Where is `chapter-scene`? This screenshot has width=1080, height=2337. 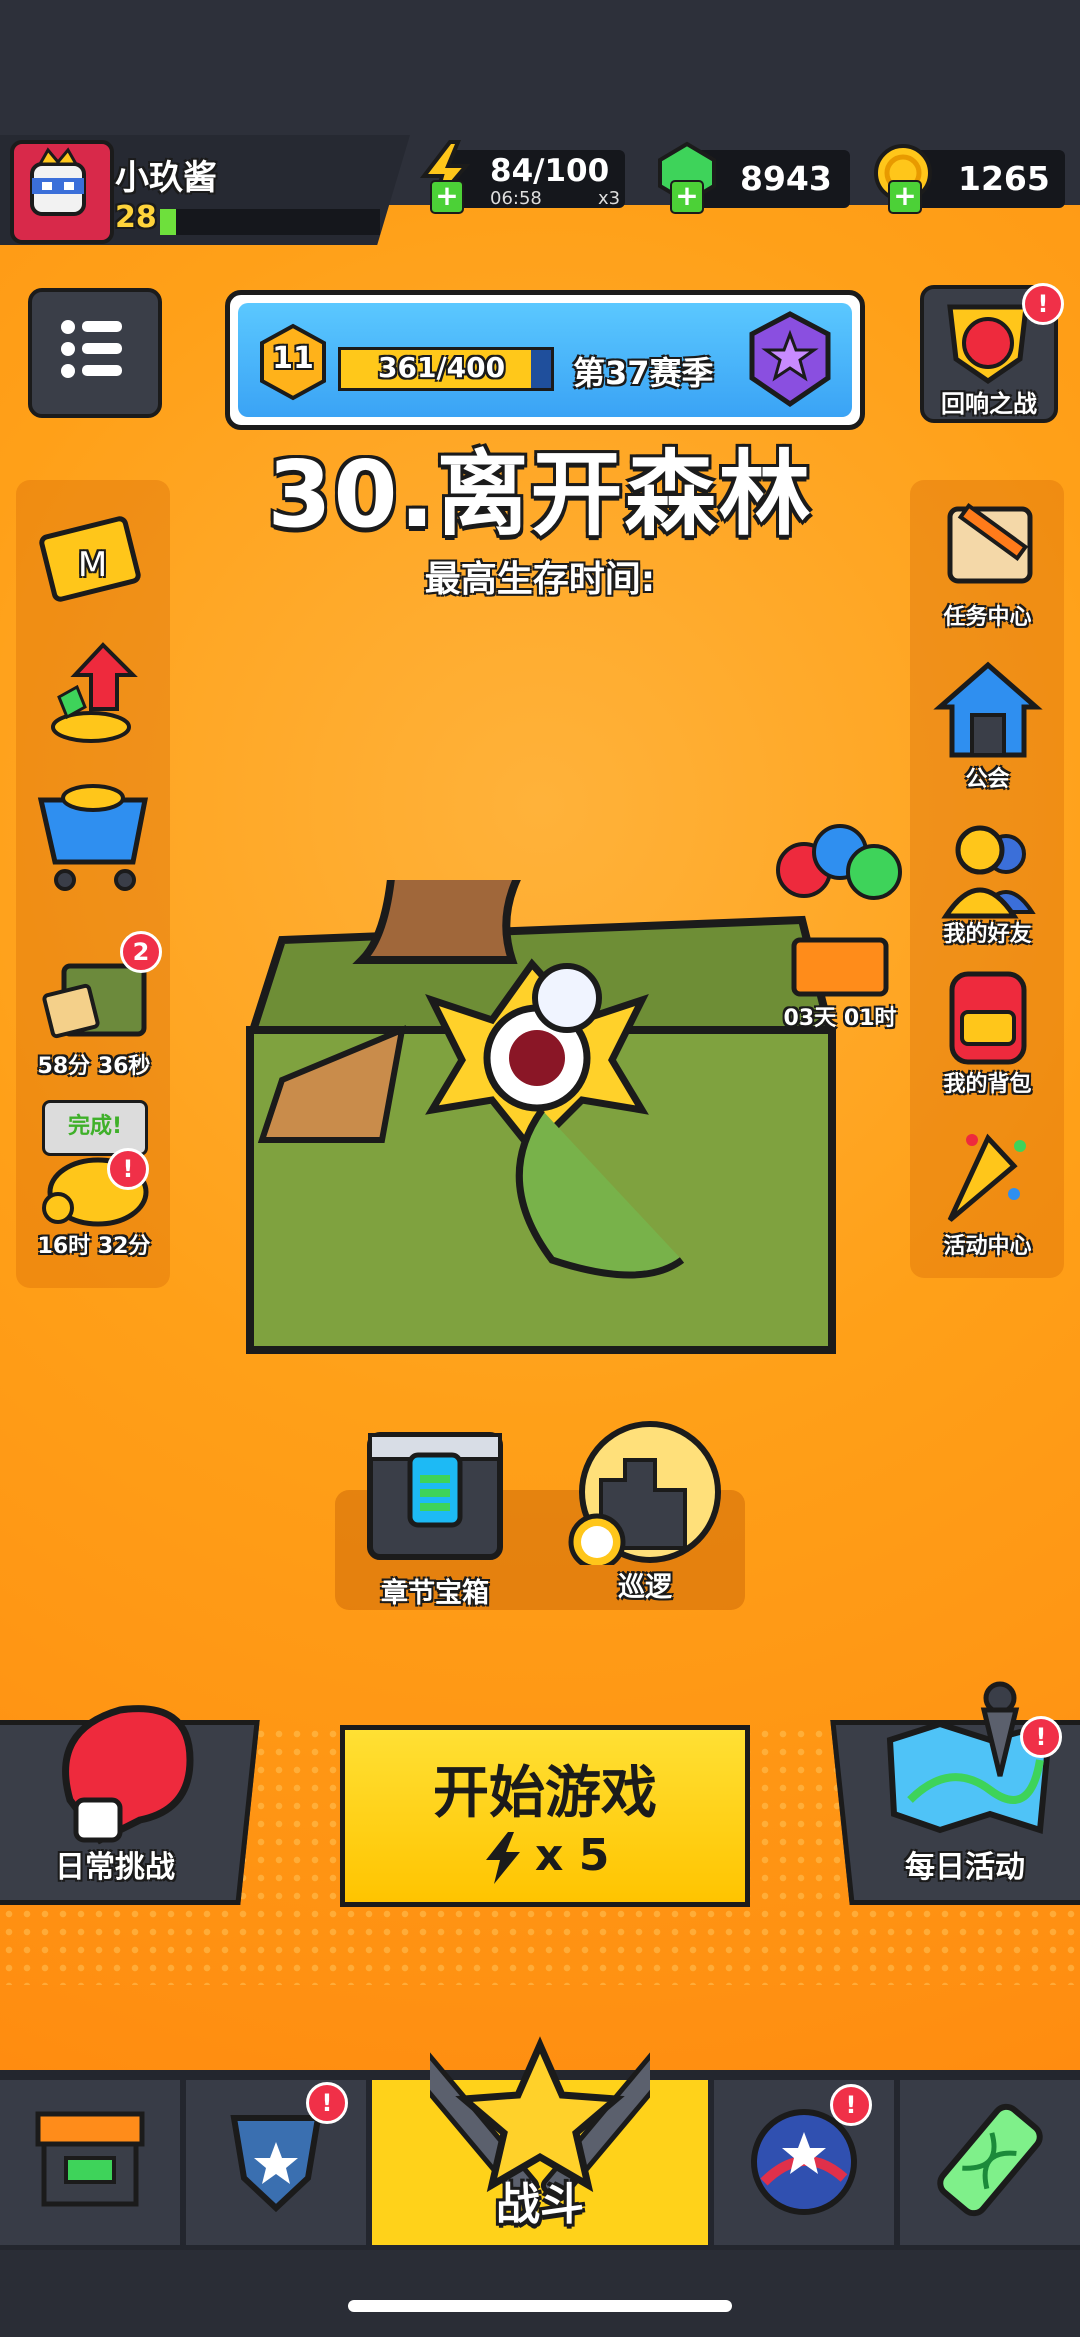 chapter-scene is located at coordinates (540, 1057).